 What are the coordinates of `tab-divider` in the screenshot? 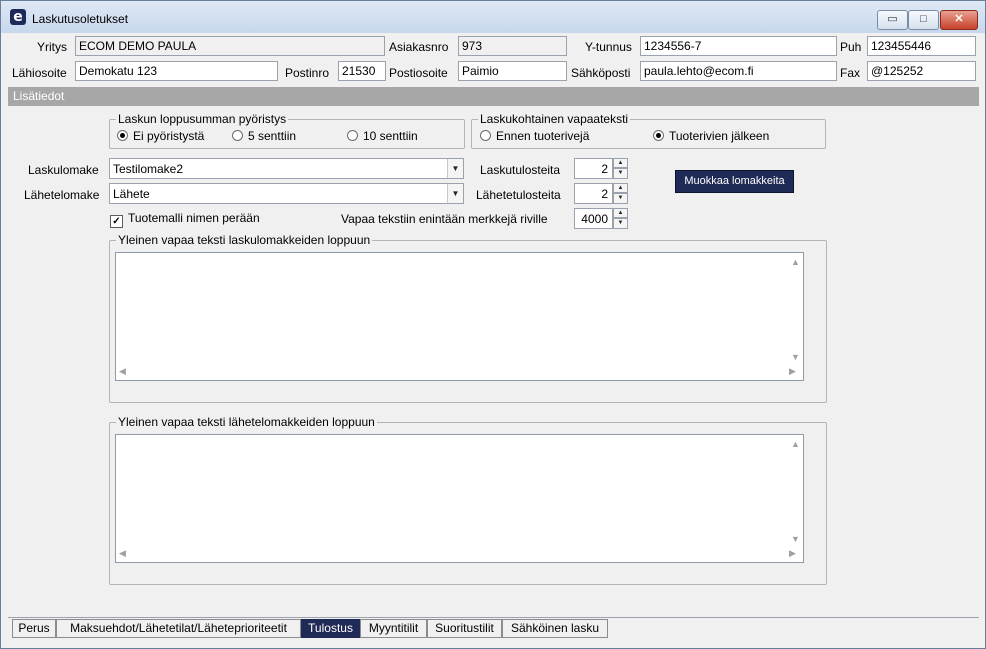 It's located at (493, 617).